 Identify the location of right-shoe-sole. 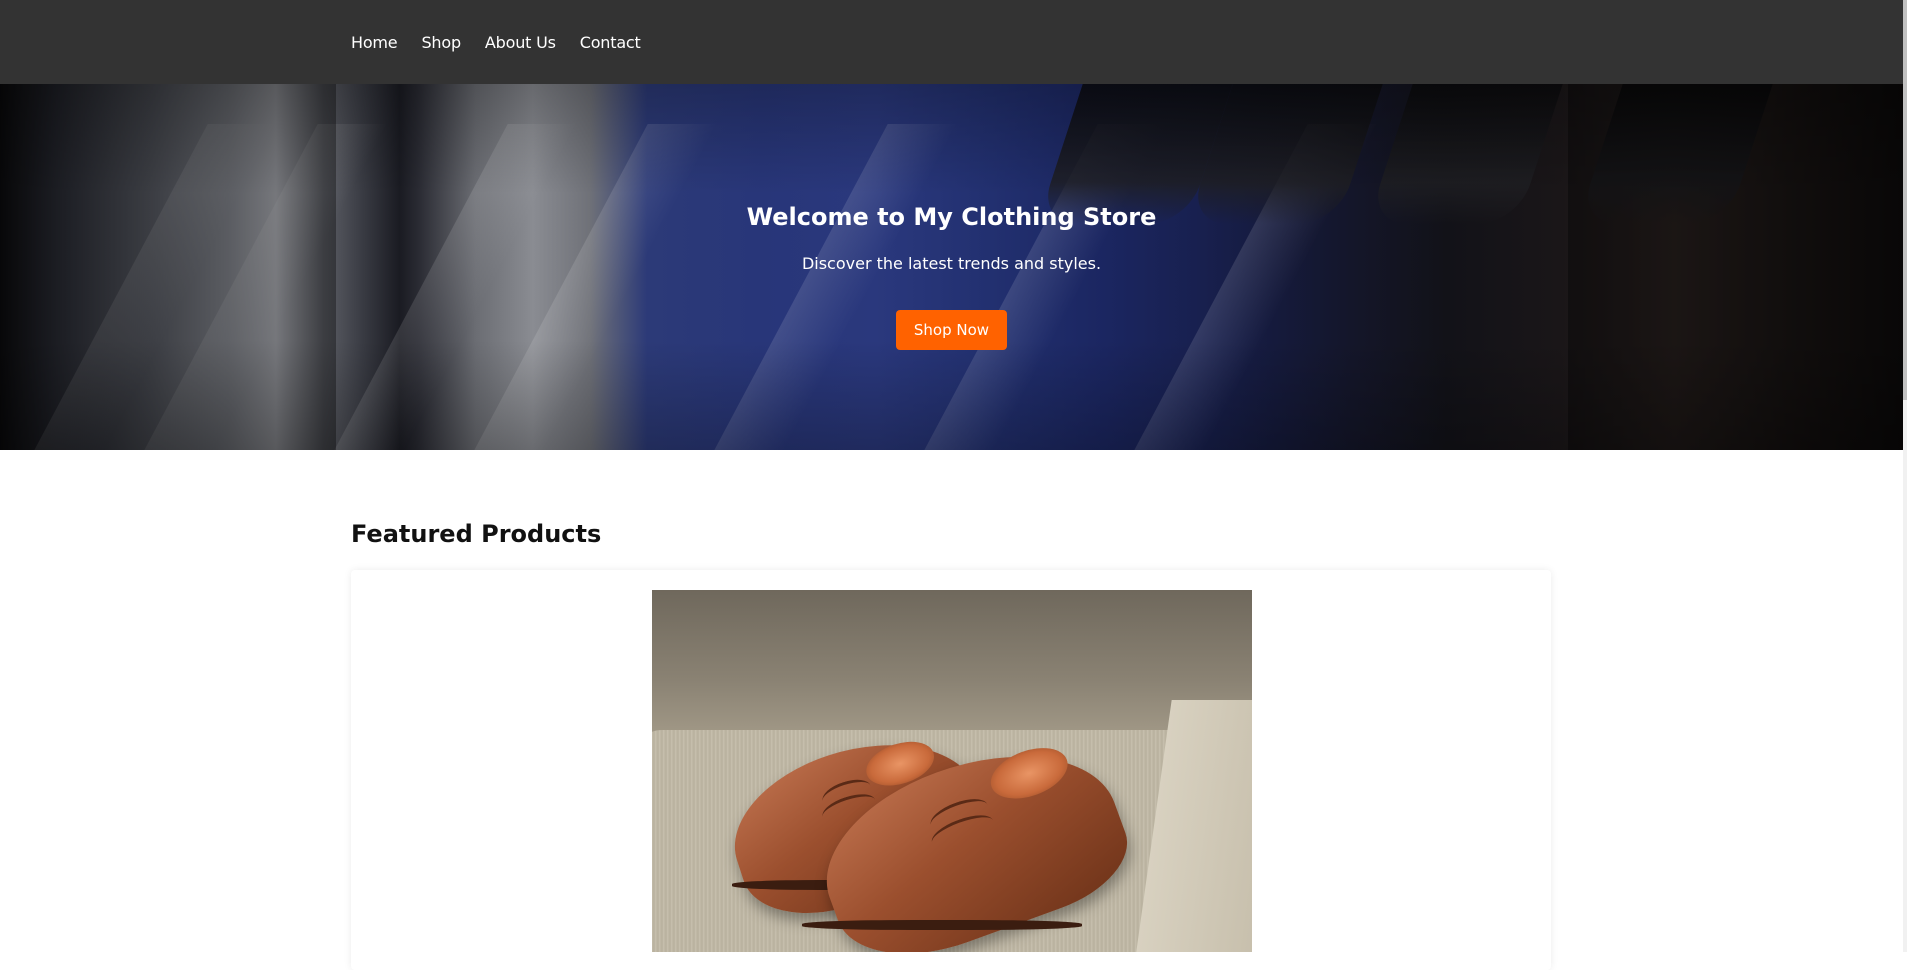
(942, 925).